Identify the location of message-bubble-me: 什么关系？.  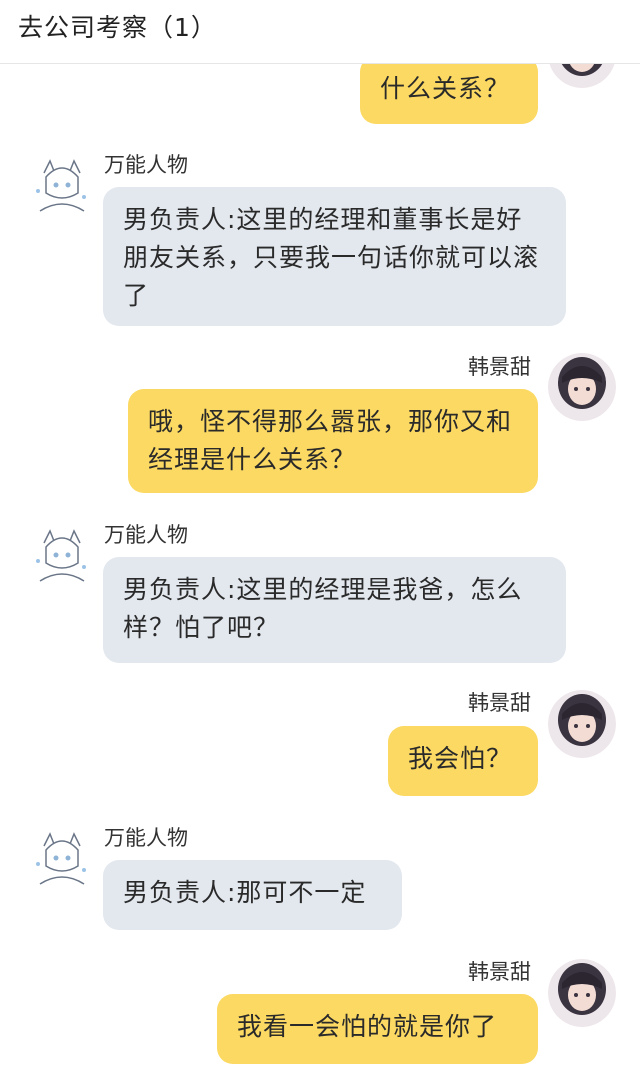
(449, 94).